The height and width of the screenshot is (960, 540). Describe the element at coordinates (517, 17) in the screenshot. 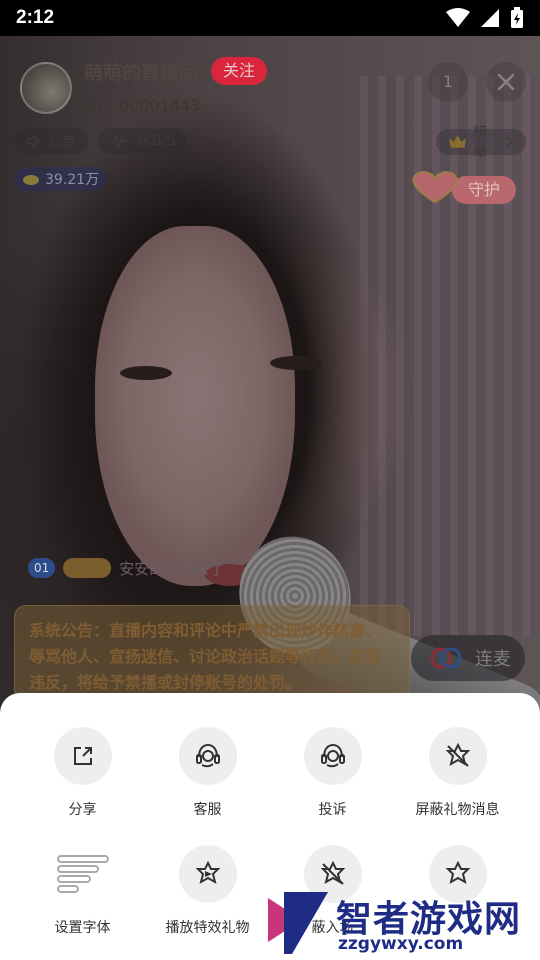

I see `battery-icon` at that location.